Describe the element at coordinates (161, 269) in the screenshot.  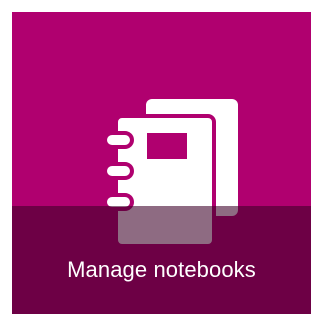
I see `tile-label: Manage notebooks` at that location.